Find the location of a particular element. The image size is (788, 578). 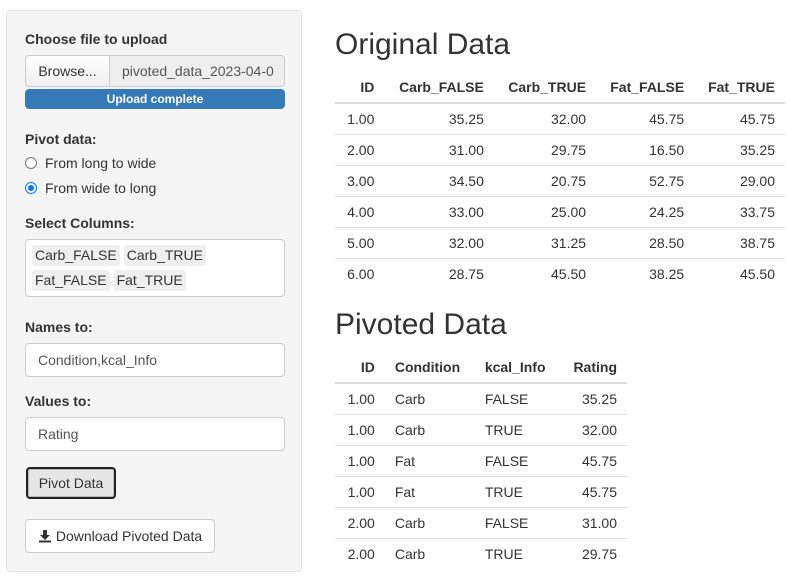

selected-column-chip: Carb_TRUE is located at coordinates (164, 255).